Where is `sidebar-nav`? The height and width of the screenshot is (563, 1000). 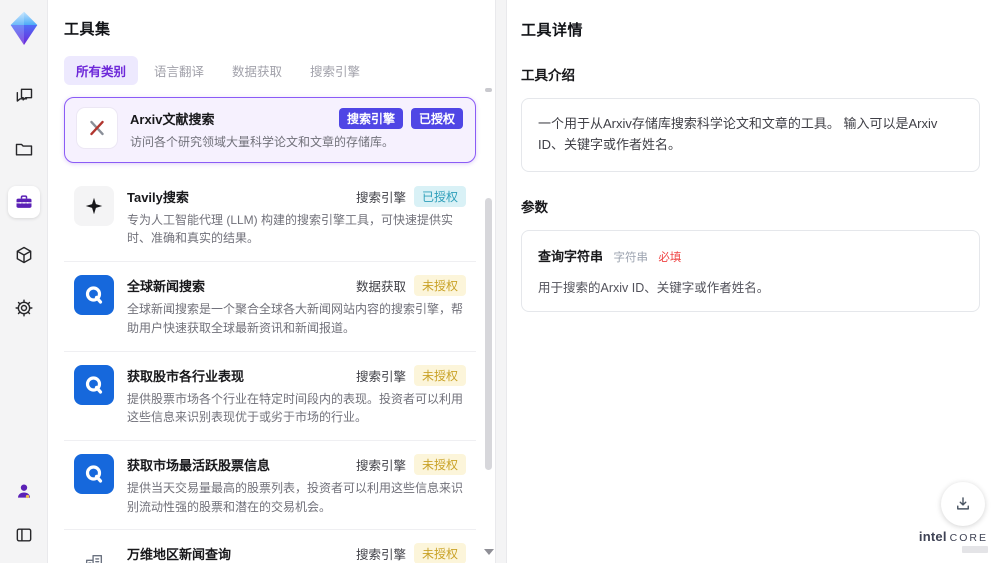 sidebar-nav is located at coordinates (23, 202).